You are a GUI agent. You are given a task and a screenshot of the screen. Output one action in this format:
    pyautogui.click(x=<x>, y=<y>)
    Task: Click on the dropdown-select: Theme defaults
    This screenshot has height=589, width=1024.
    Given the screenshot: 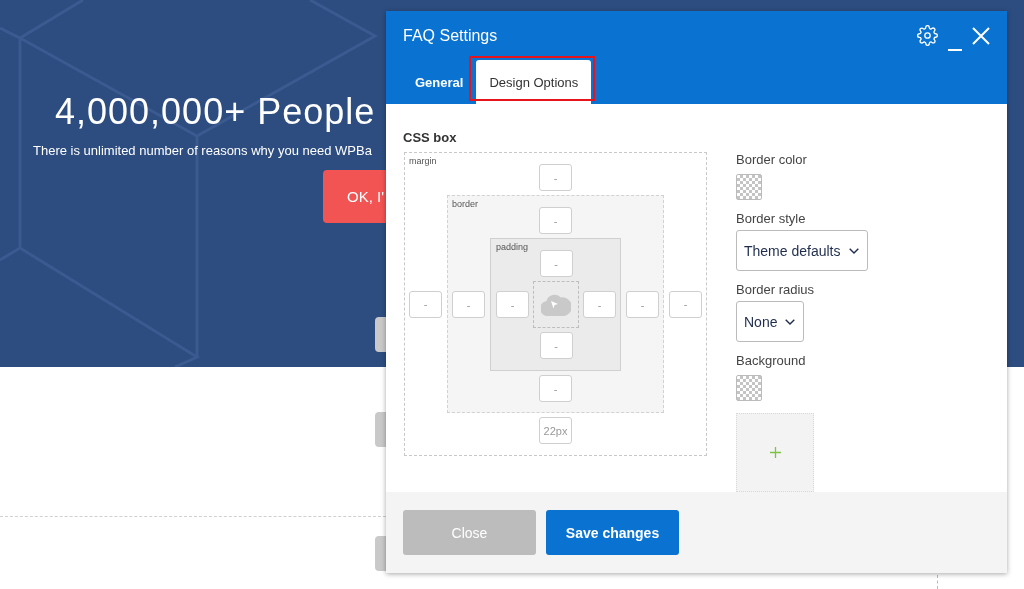 What is the action you would take?
    pyautogui.click(x=802, y=250)
    